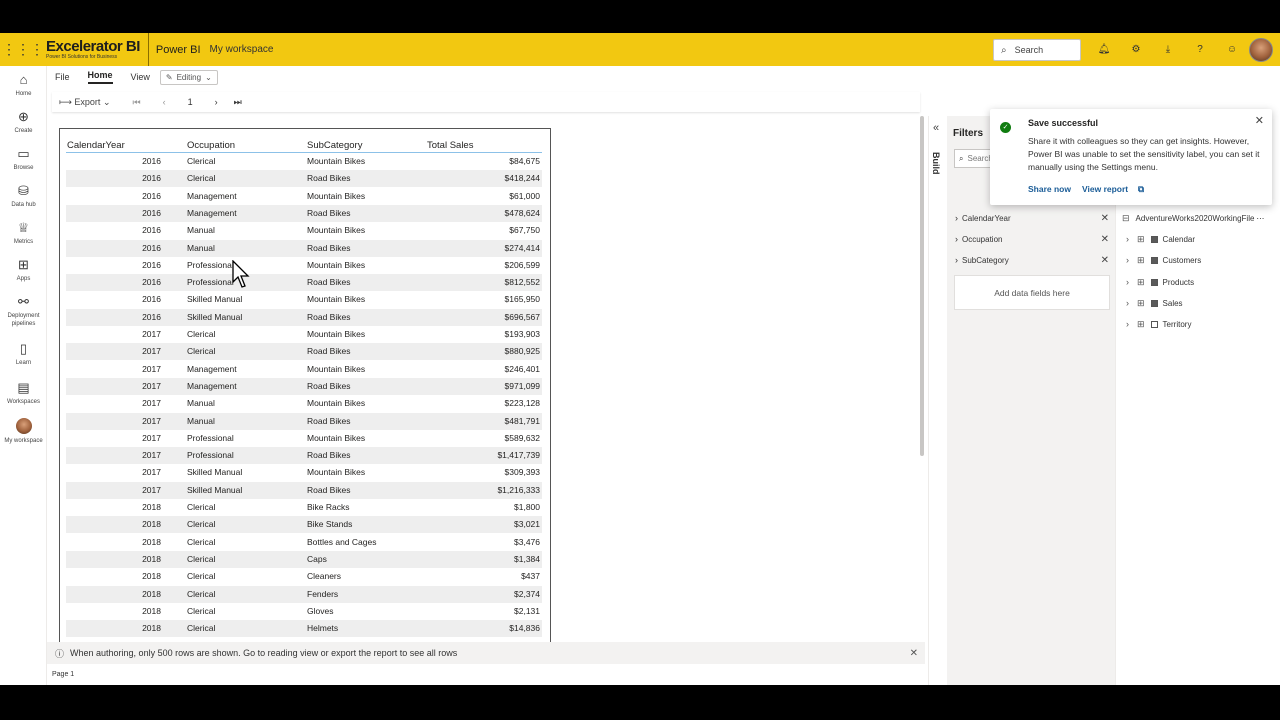 The height and width of the screenshot is (720, 1280). Describe the element at coordinates (304, 490) in the screenshot. I see `table-row: 2017 Skilled Manual Road Bikes $1,216,333` at that location.